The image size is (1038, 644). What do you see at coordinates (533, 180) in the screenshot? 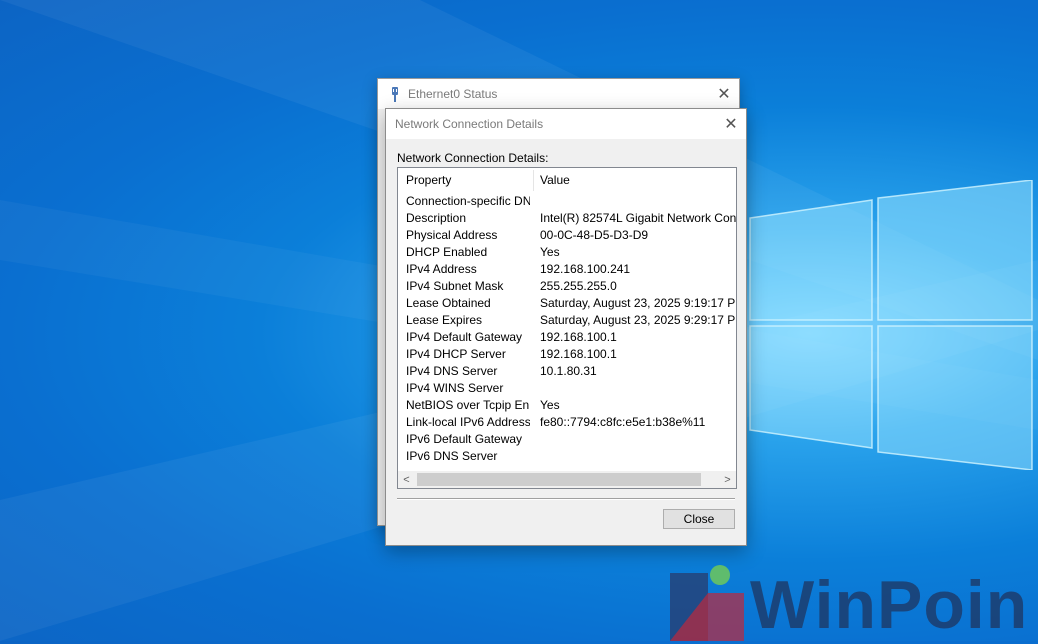
I see `column-separator` at bounding box center [533, 180].